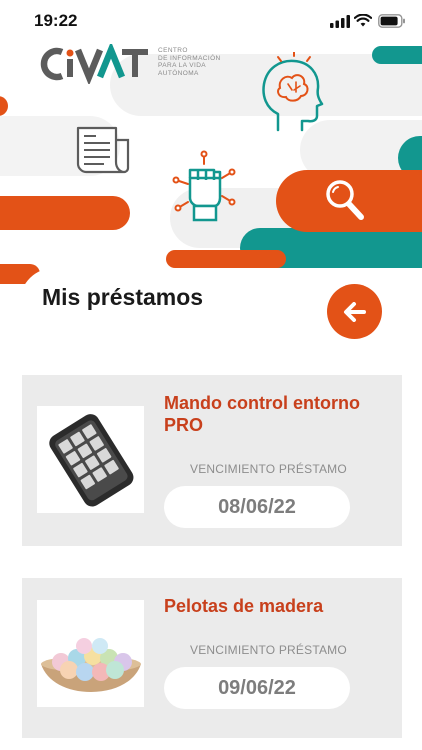  Describe the element at coordinates (123, 297) in the screenshot. I see `page-title: Mis préstamos` at that location.